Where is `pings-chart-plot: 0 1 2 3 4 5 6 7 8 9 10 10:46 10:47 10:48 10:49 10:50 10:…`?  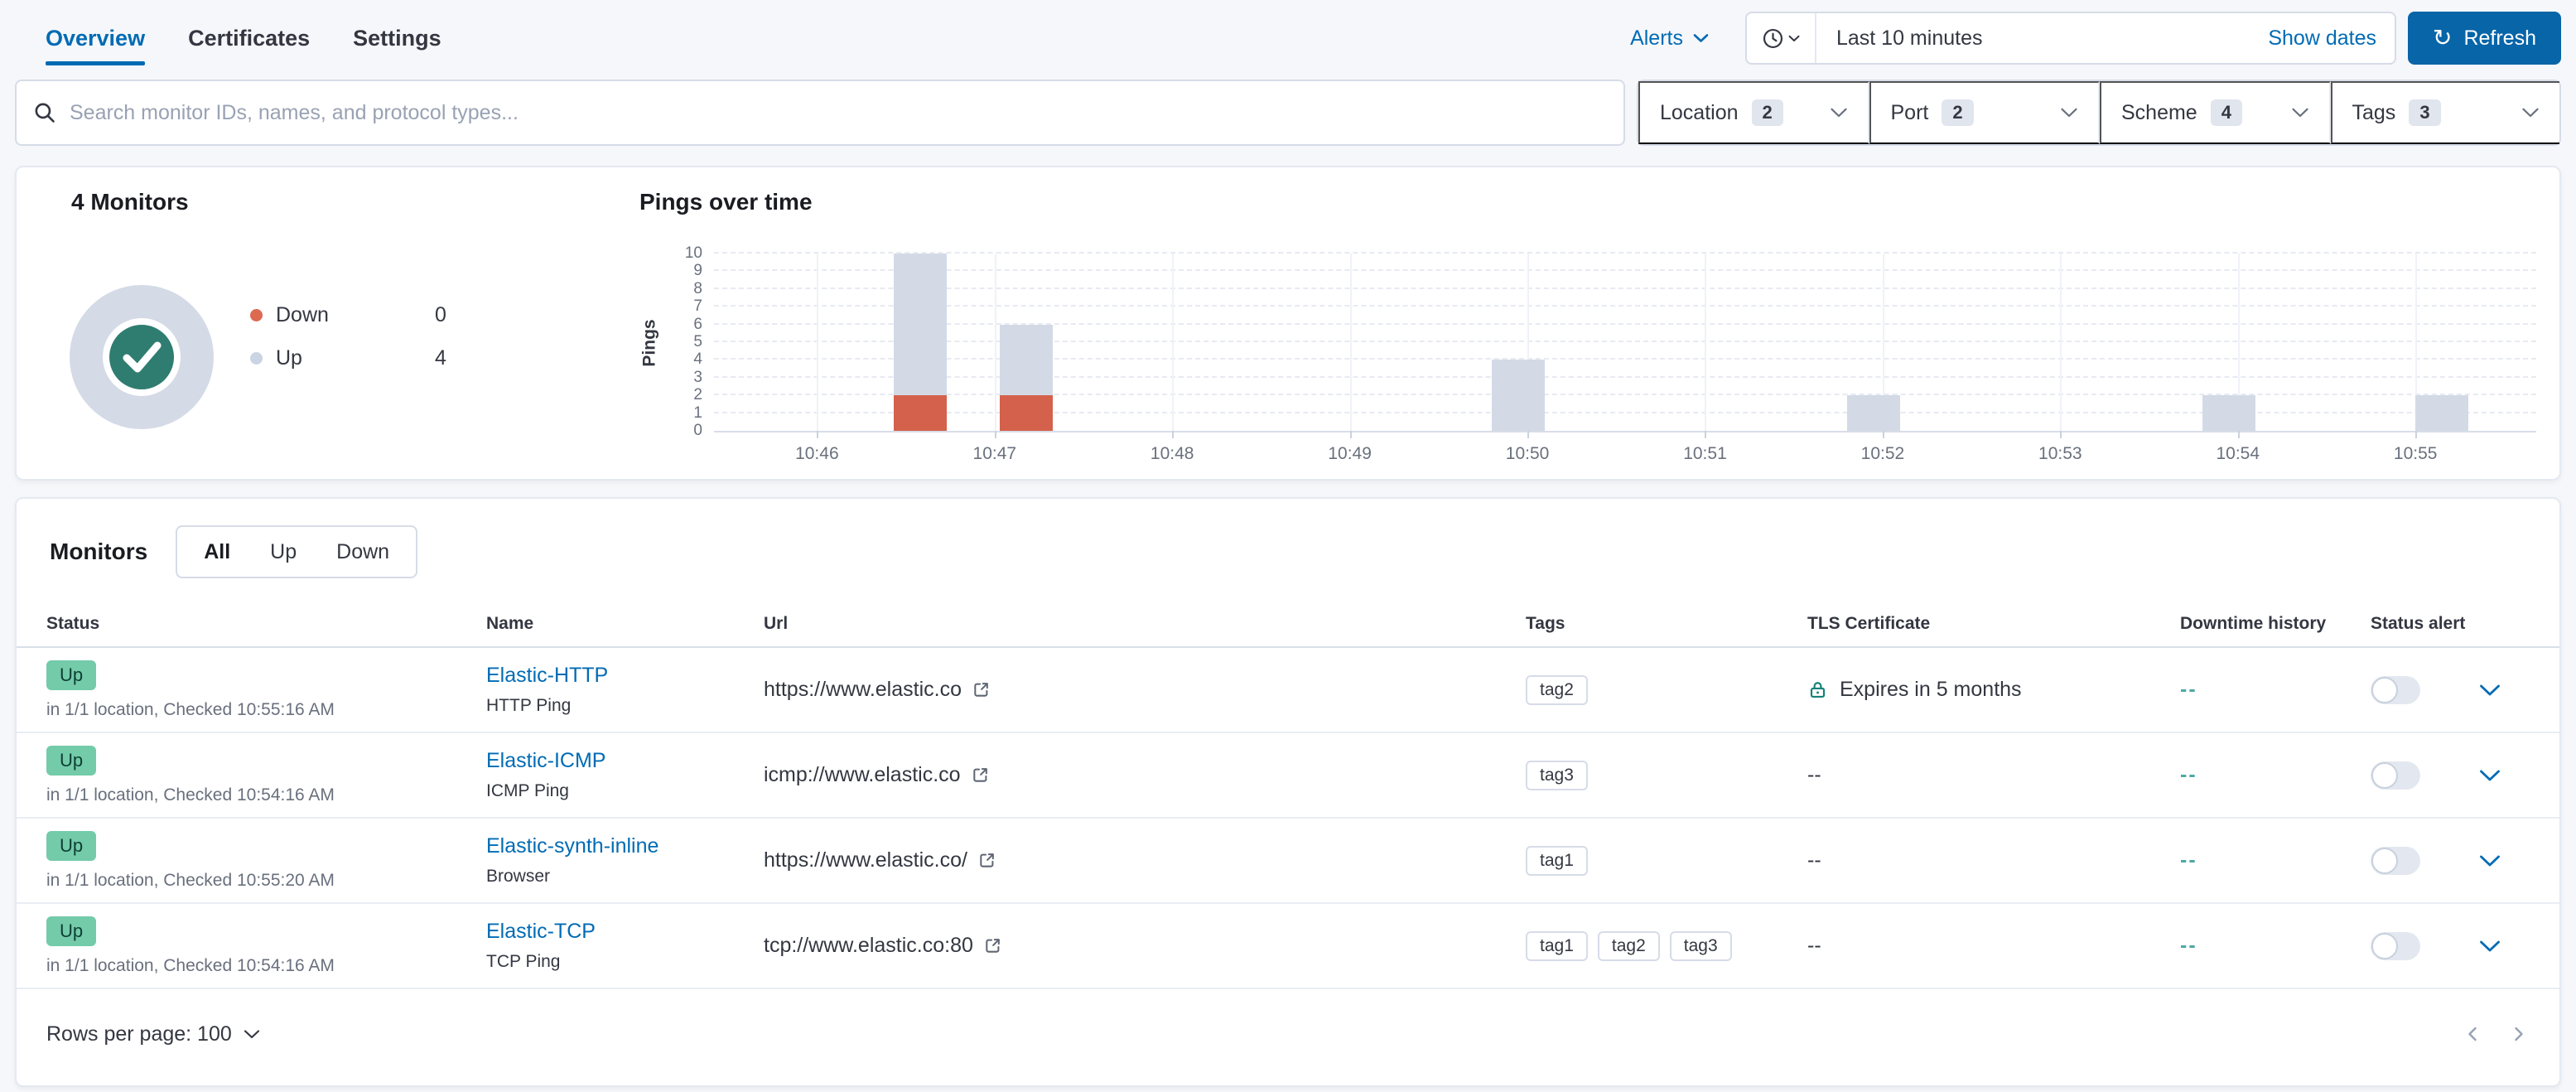
pings-chart-plot: 0 1 2 3 4 5 6 7 8 9 10 10:46 10:47 10:48 10:49 10:50 10:… is located at coordinates (1610, 353).